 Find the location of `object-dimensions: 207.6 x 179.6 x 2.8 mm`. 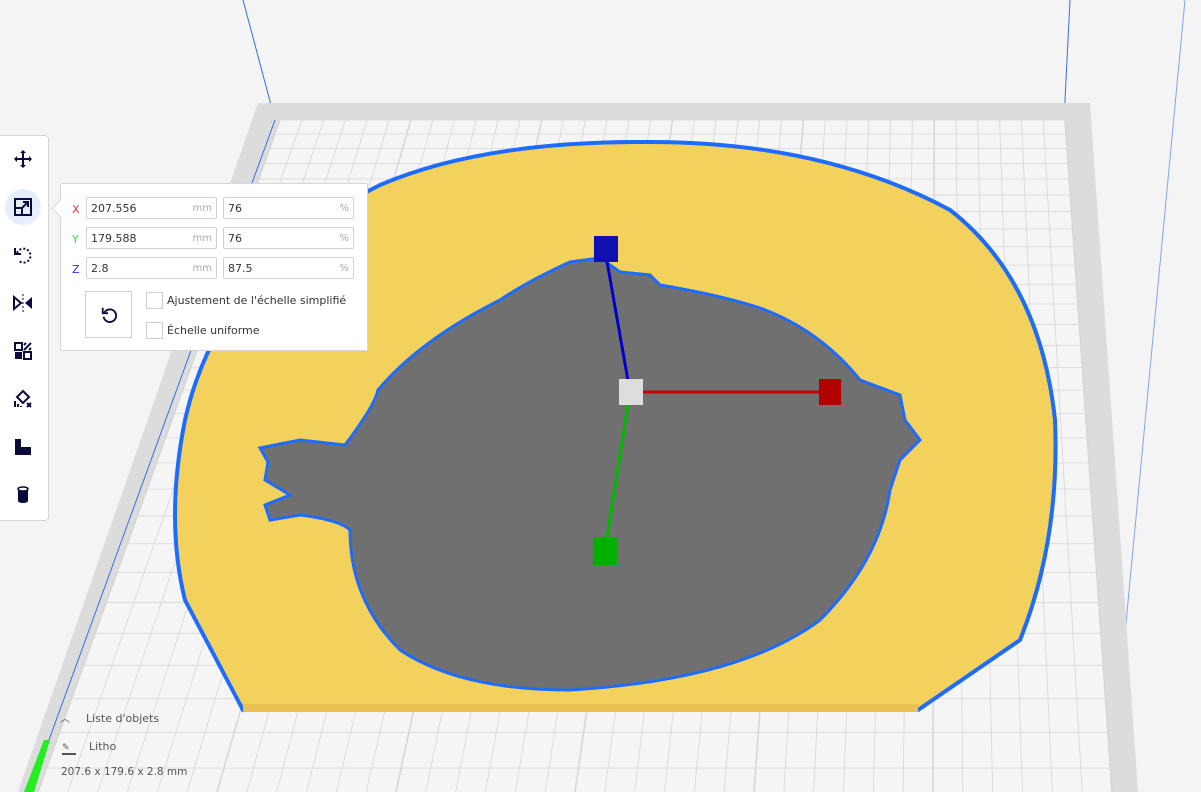

object-dimensions: 207.6 x 179.6 x 2.8 mm is located at coordinates (124, 772).